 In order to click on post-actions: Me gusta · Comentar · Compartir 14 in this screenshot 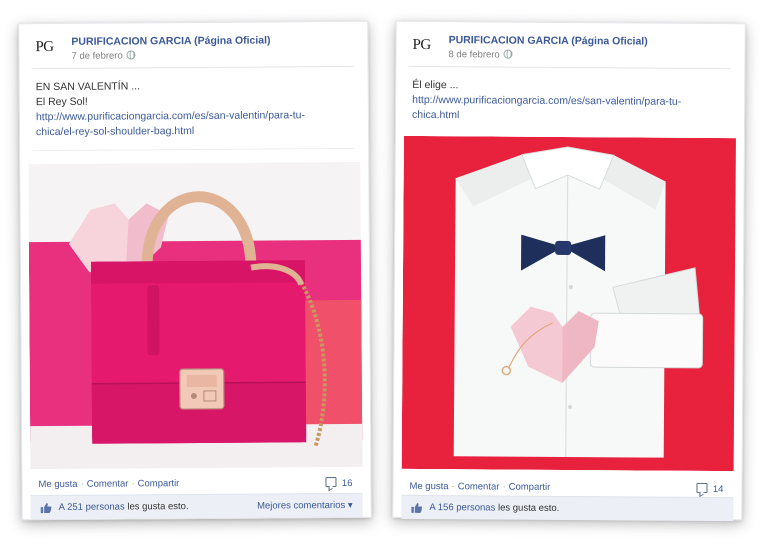, I will do `click(568, 488)`.